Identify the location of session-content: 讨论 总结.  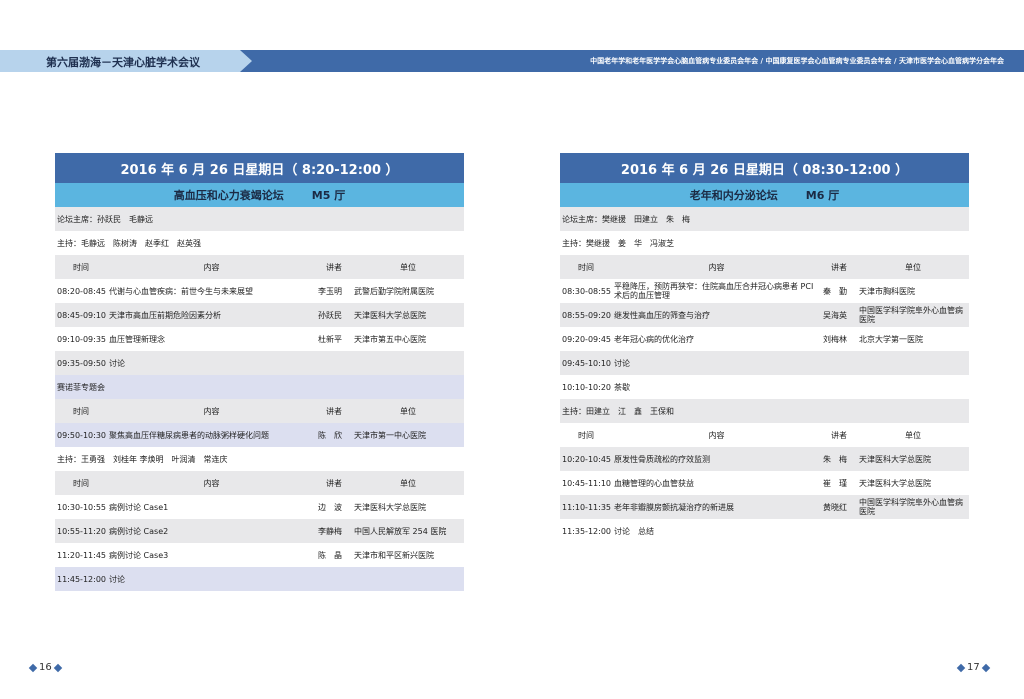
(634, 531).